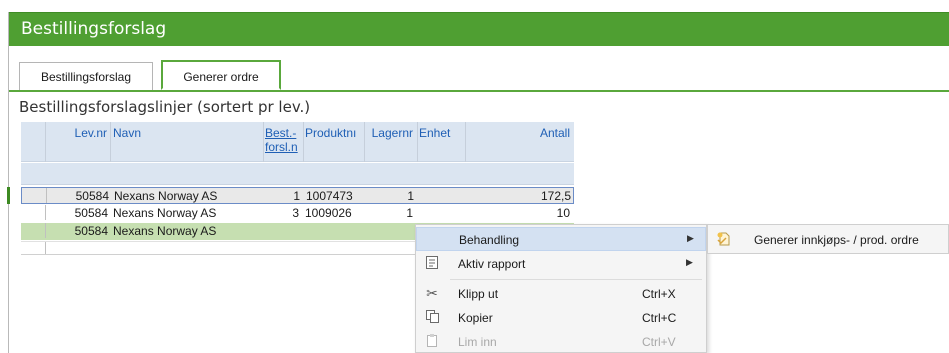  What do you see at coordinates (479, 69) in the screenshot?
I see `tab-bar: Bestillingsforslag Generer ordre` at bounding box center [479, 69].